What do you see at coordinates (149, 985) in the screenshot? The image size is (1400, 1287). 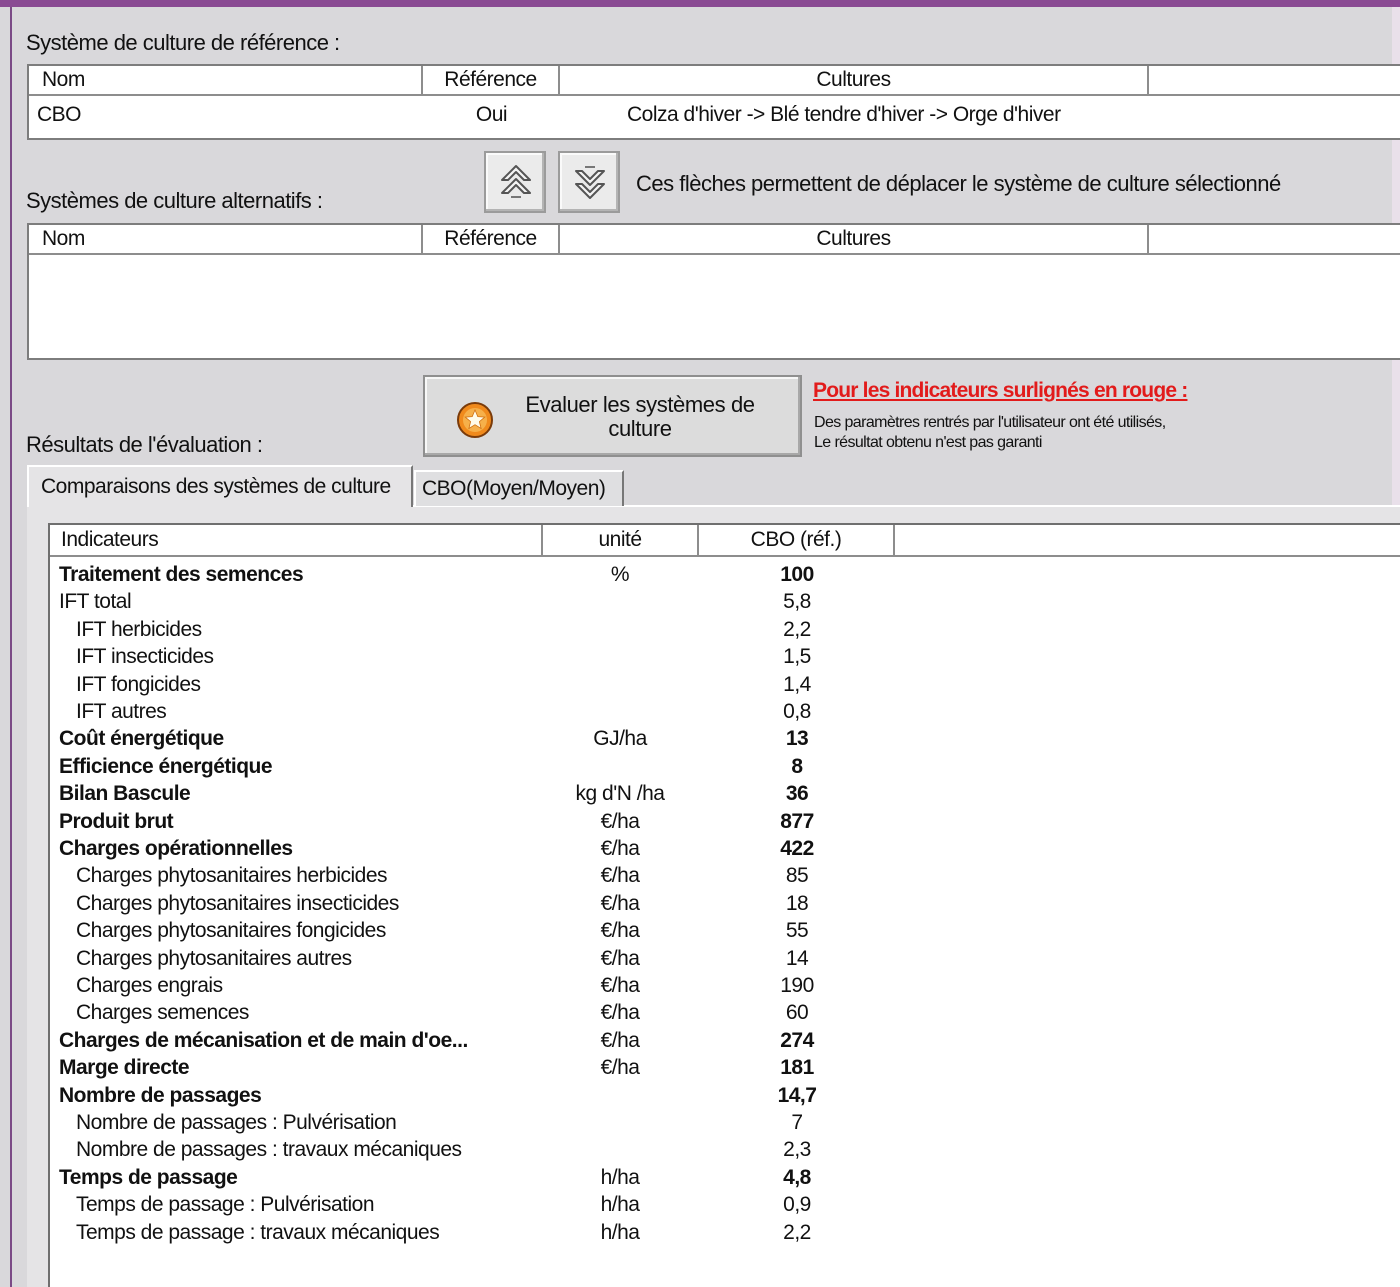 I see `indicator-label: Charges engrais` at bounding box center [149, 985].